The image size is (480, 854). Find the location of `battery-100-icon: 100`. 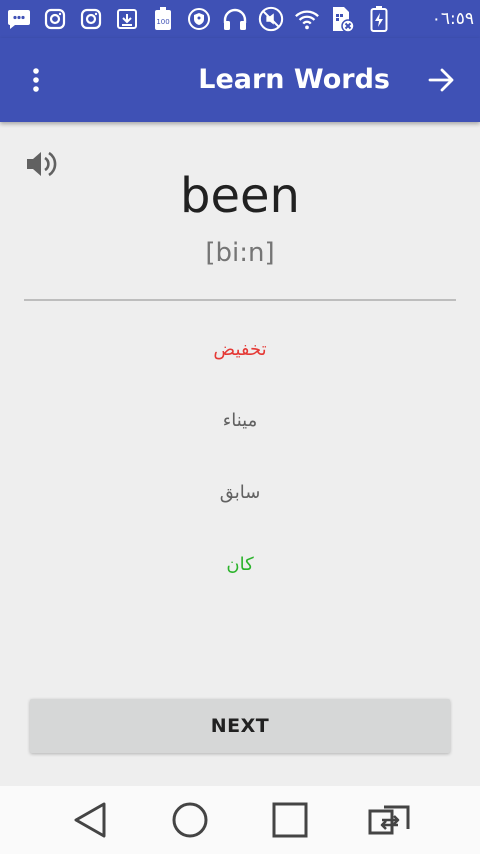

battery-100-icon: 100 is located at coordinates (163, 19).